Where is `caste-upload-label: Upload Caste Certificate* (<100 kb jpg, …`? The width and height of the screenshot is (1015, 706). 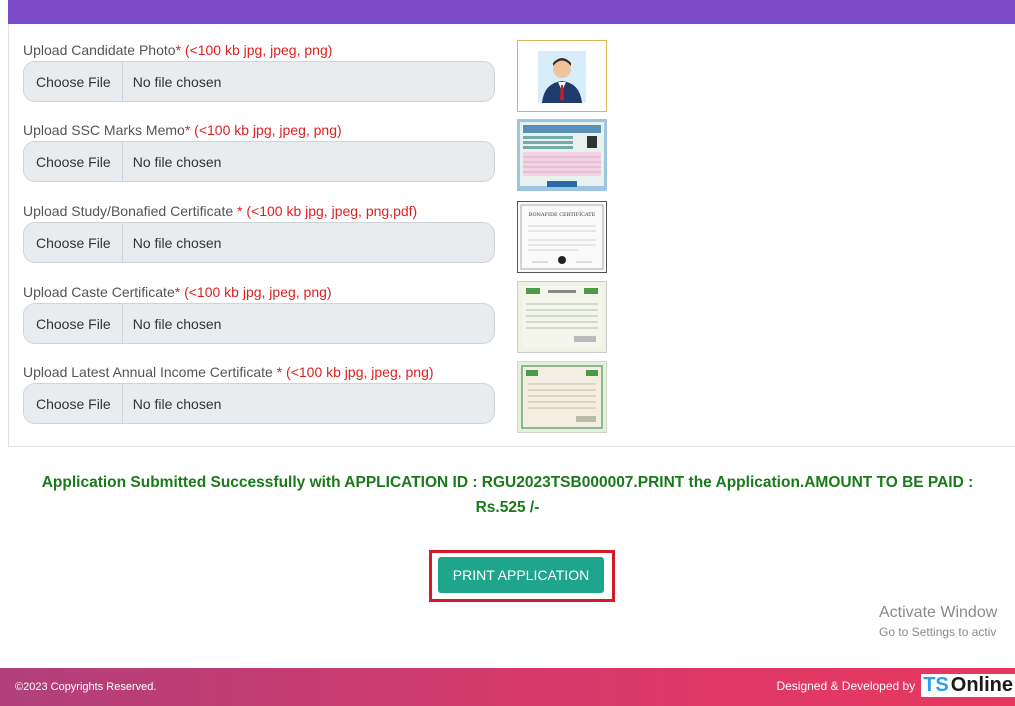 caste-upload-label: Upload Caste Certificate* (<100 kb jpg, … is located at coordinates (177, 292).